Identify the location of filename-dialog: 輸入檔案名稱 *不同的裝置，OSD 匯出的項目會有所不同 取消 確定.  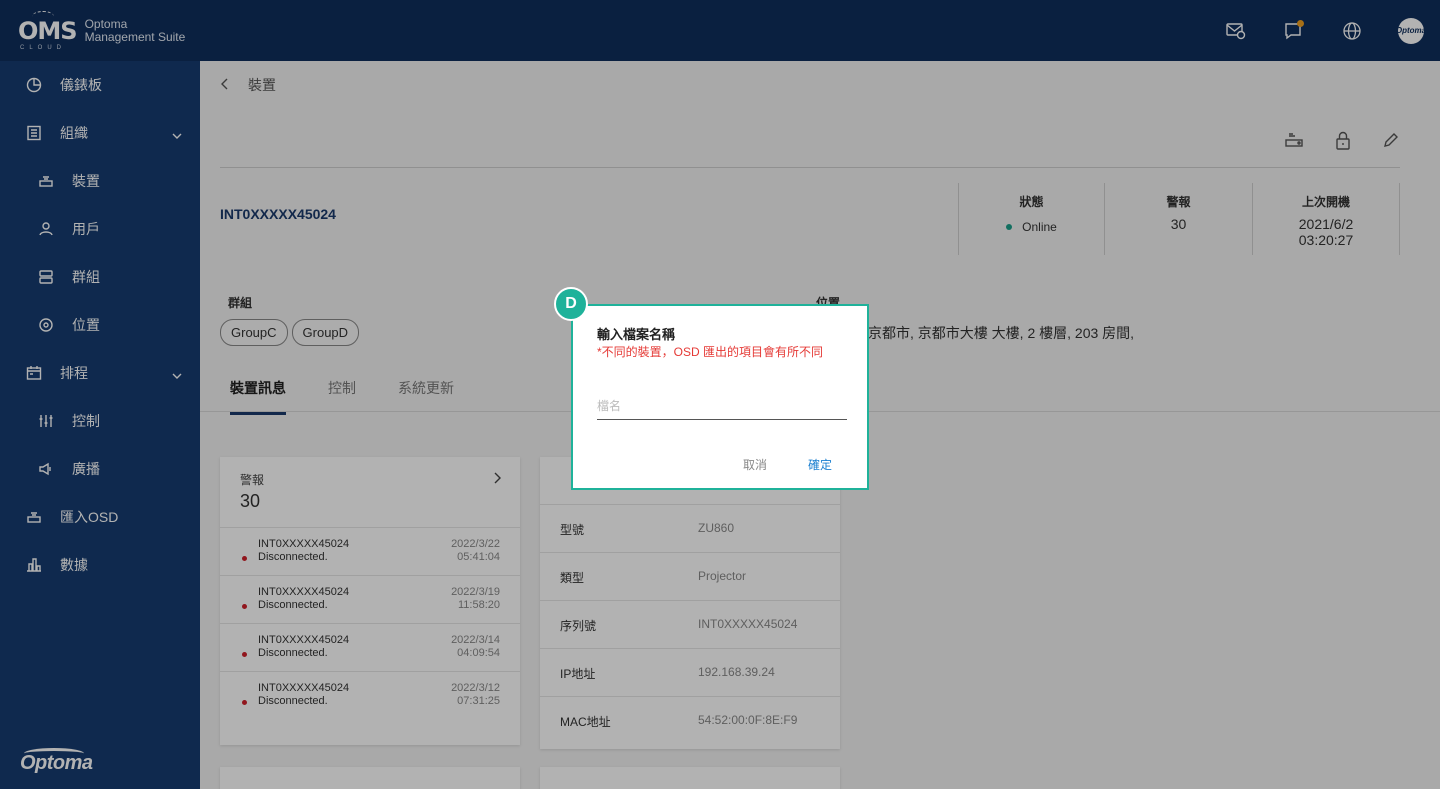
(720, 397).